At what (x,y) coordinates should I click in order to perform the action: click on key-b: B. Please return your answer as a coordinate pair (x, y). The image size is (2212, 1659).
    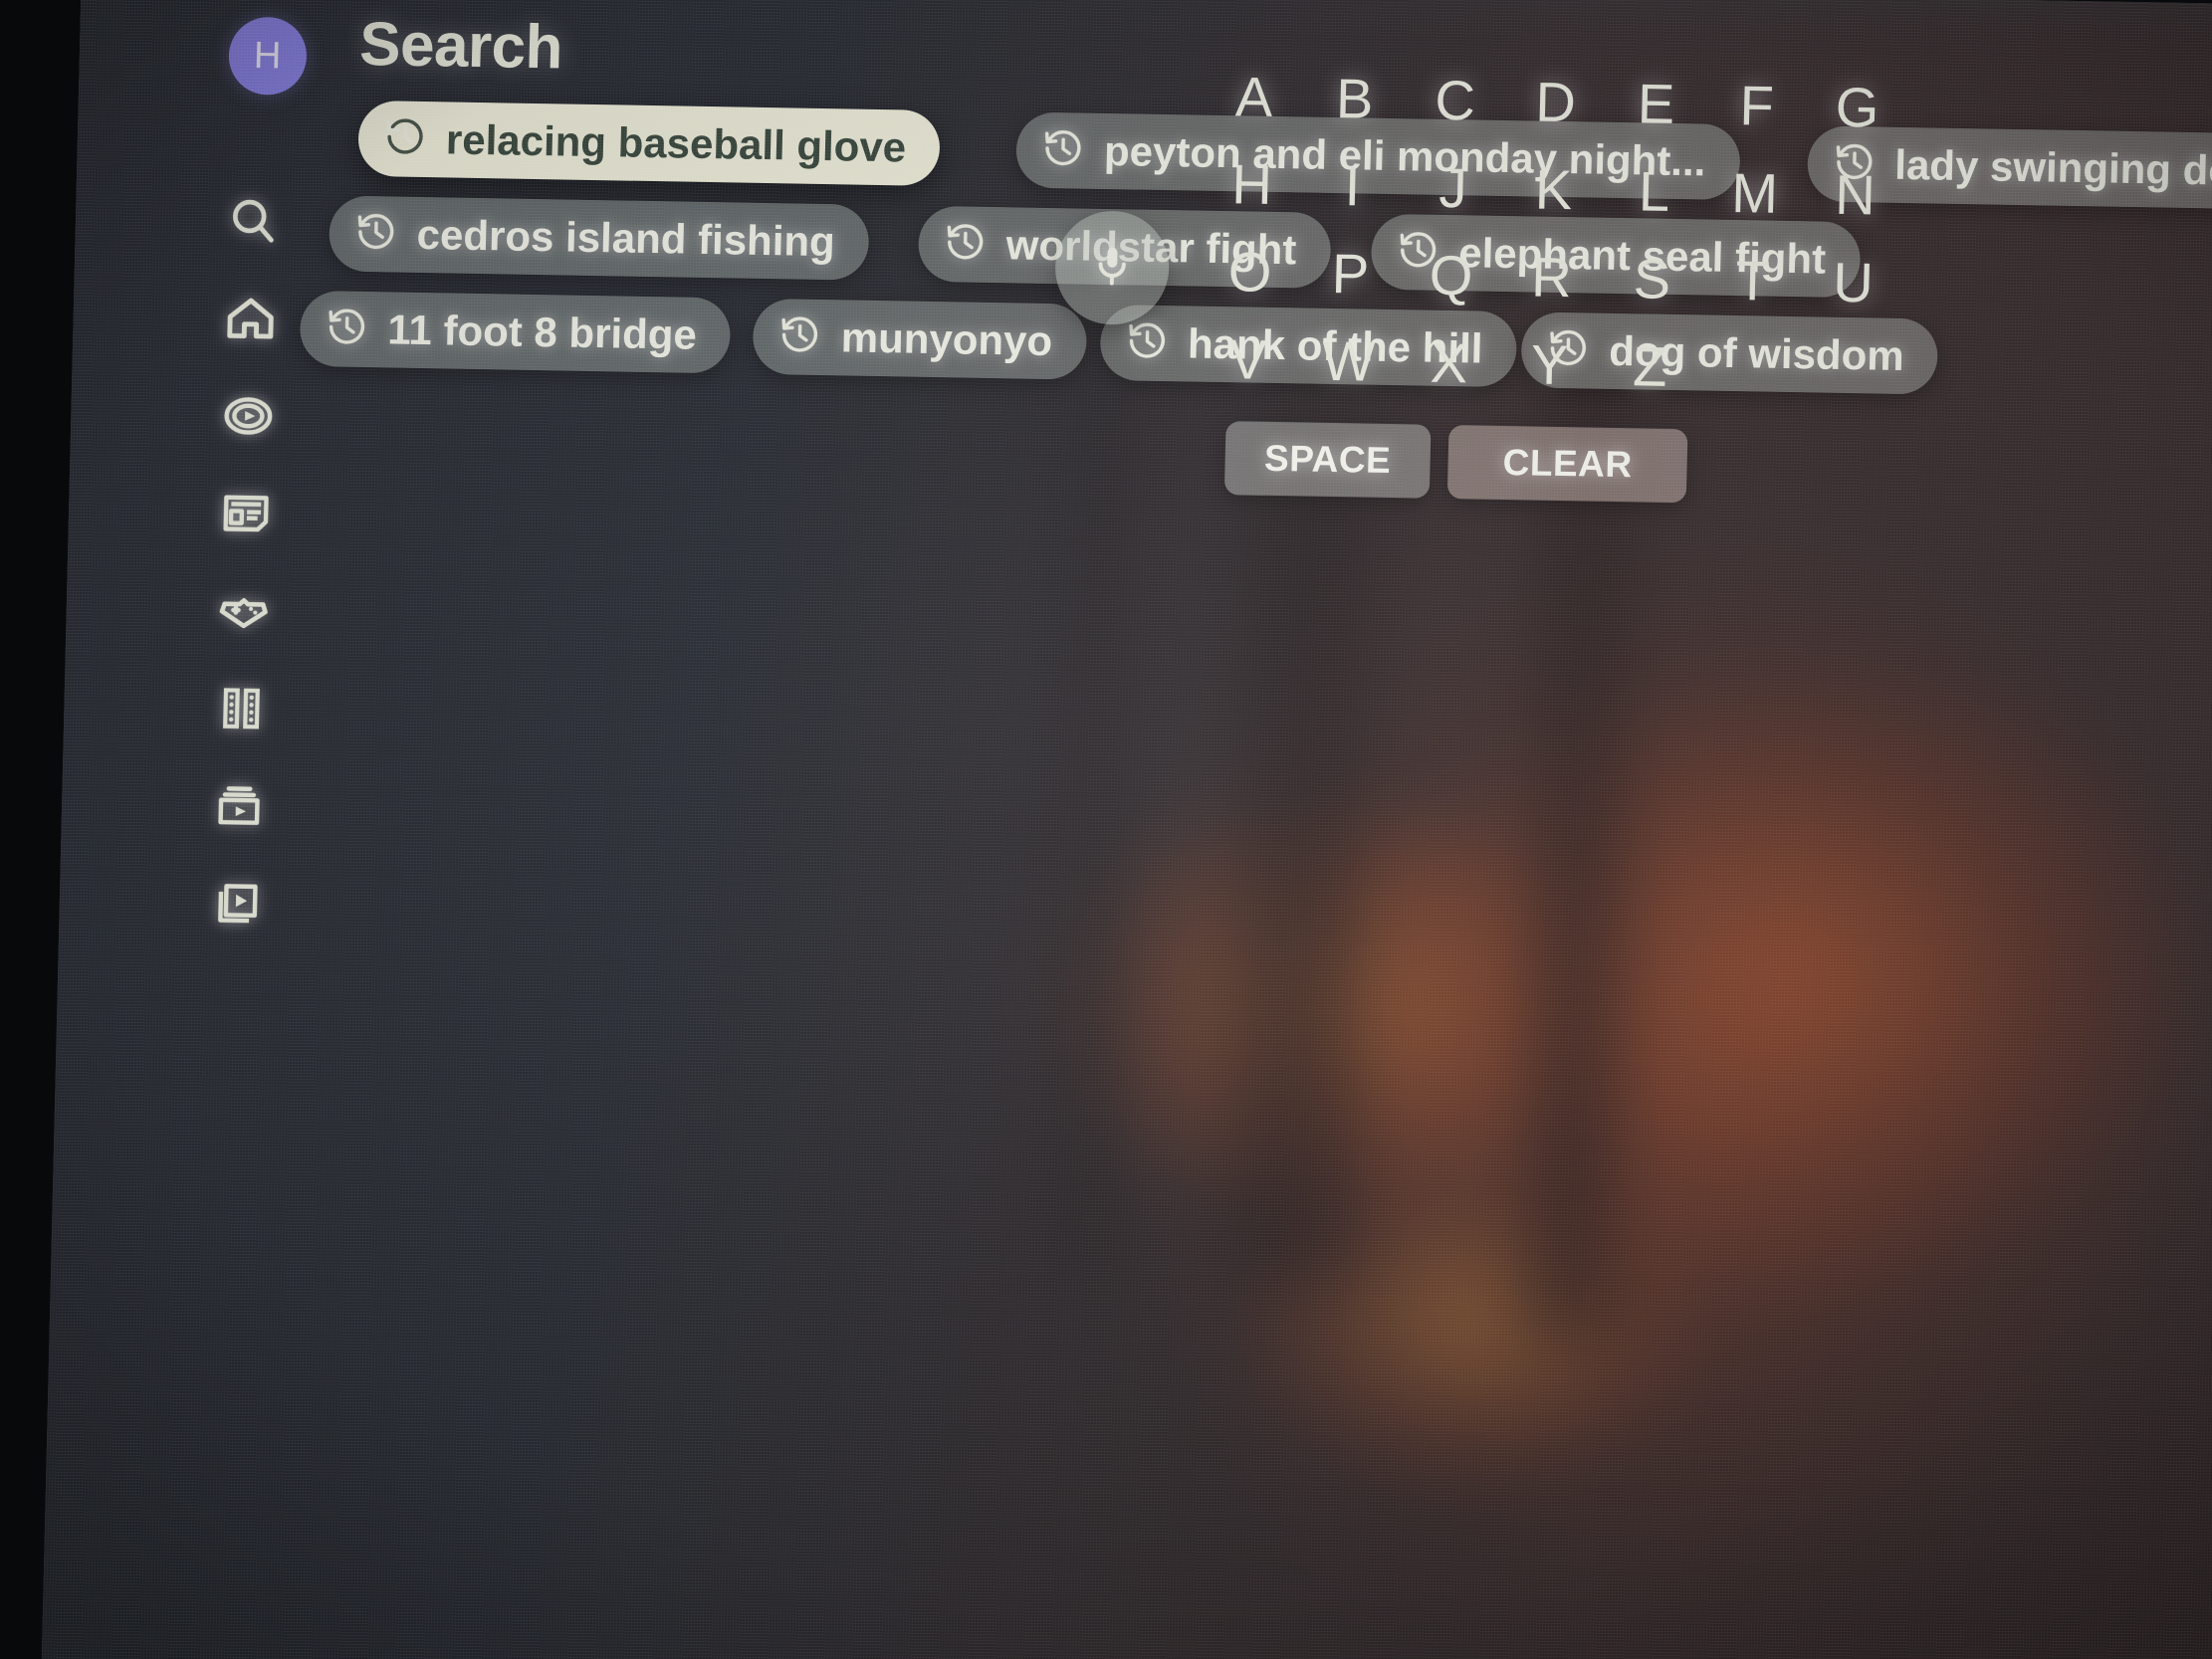
    Looking at the image, I should click on (1354, 109).